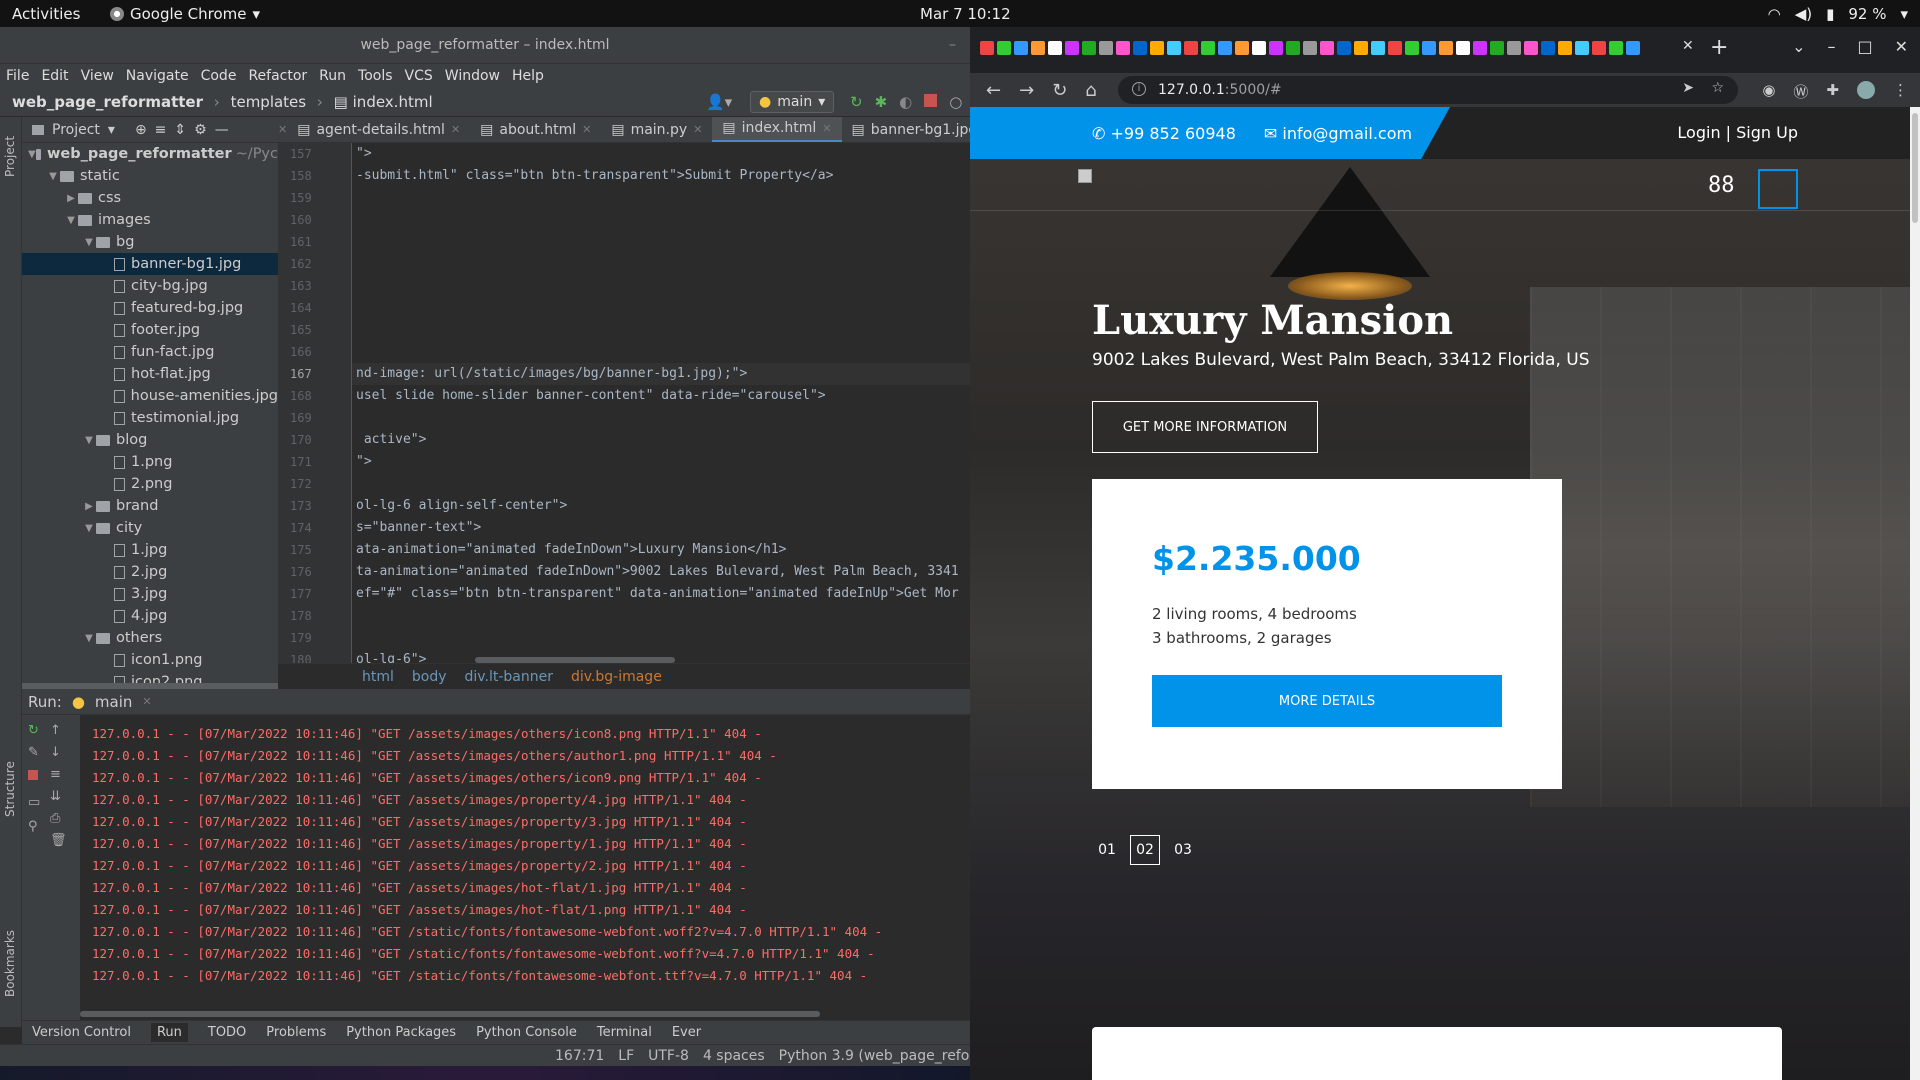 The image size is (1920, 1080). What do you see at coordinates (626, 1056) in the screenshot?
I see `line-ending: LF` at bounding box center [626, 1056].